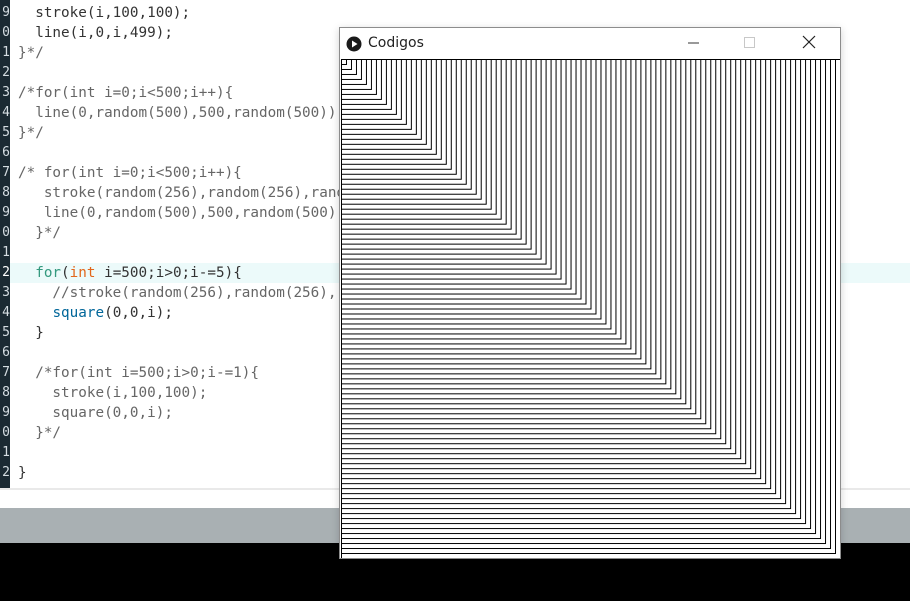  I want to click on code-token-comment: square(0,0,i);, so click(95, 413).